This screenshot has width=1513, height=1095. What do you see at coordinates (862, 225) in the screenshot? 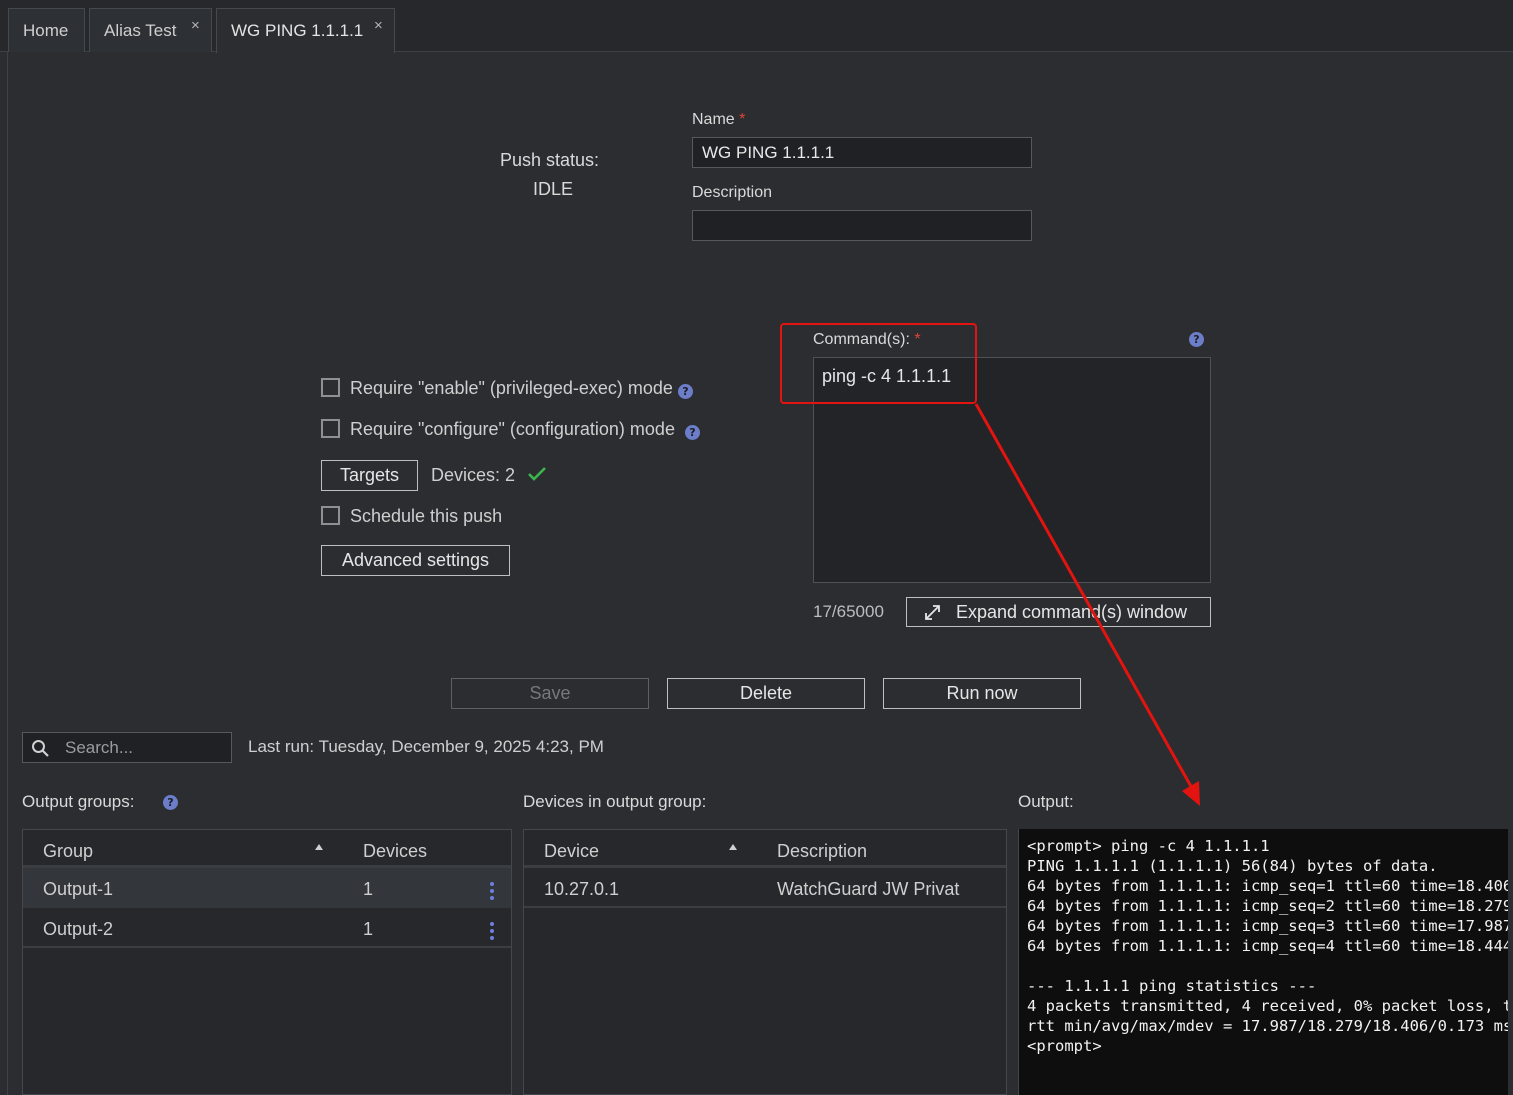
I see `description-input` at bounding box center [862, 225].